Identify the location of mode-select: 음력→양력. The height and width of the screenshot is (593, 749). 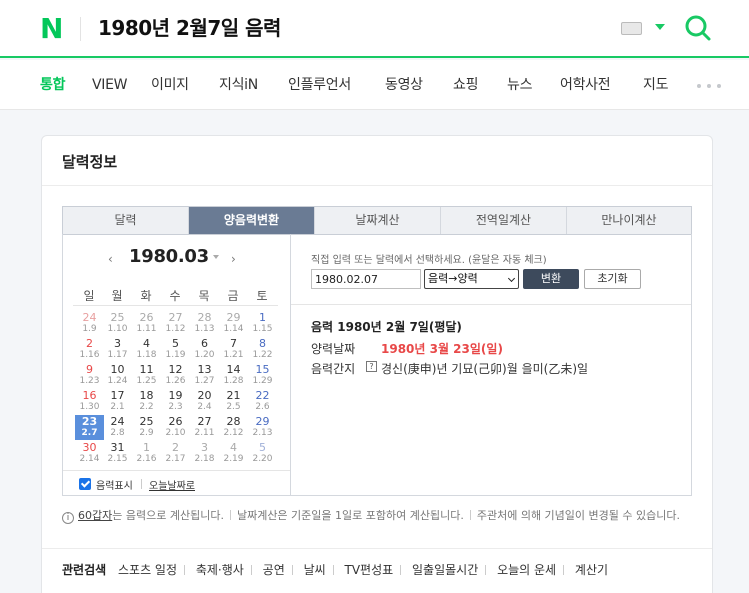
(471, 279).